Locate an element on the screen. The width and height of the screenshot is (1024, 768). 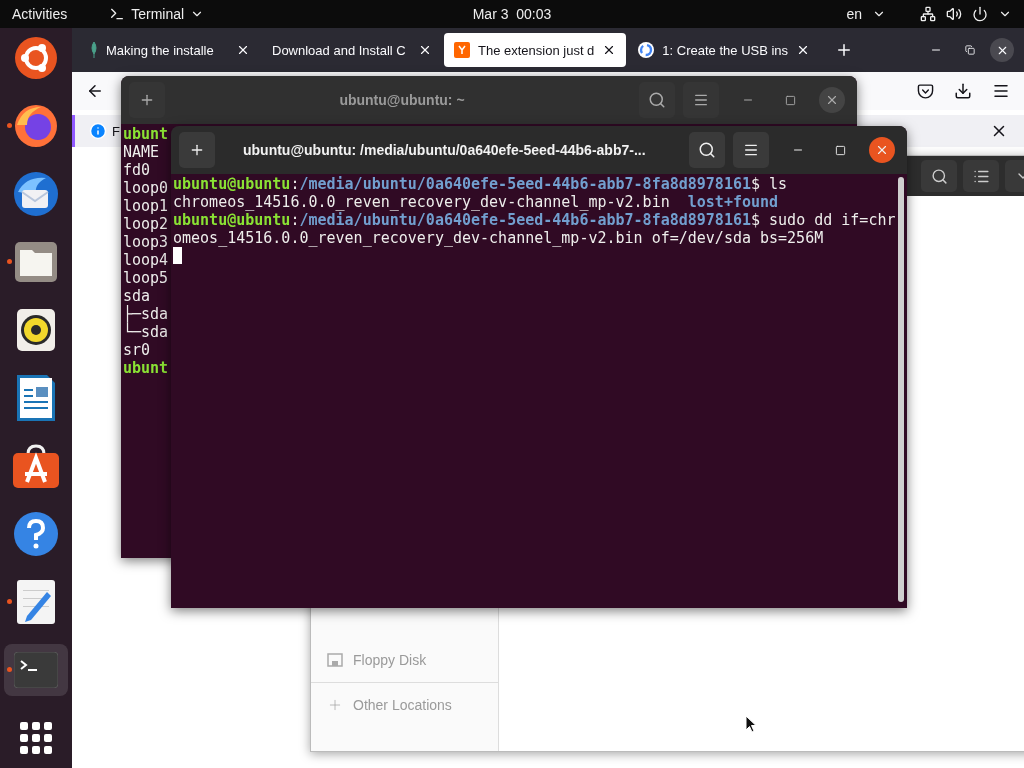
language-indicator: en is located at coordinates (854, 14).